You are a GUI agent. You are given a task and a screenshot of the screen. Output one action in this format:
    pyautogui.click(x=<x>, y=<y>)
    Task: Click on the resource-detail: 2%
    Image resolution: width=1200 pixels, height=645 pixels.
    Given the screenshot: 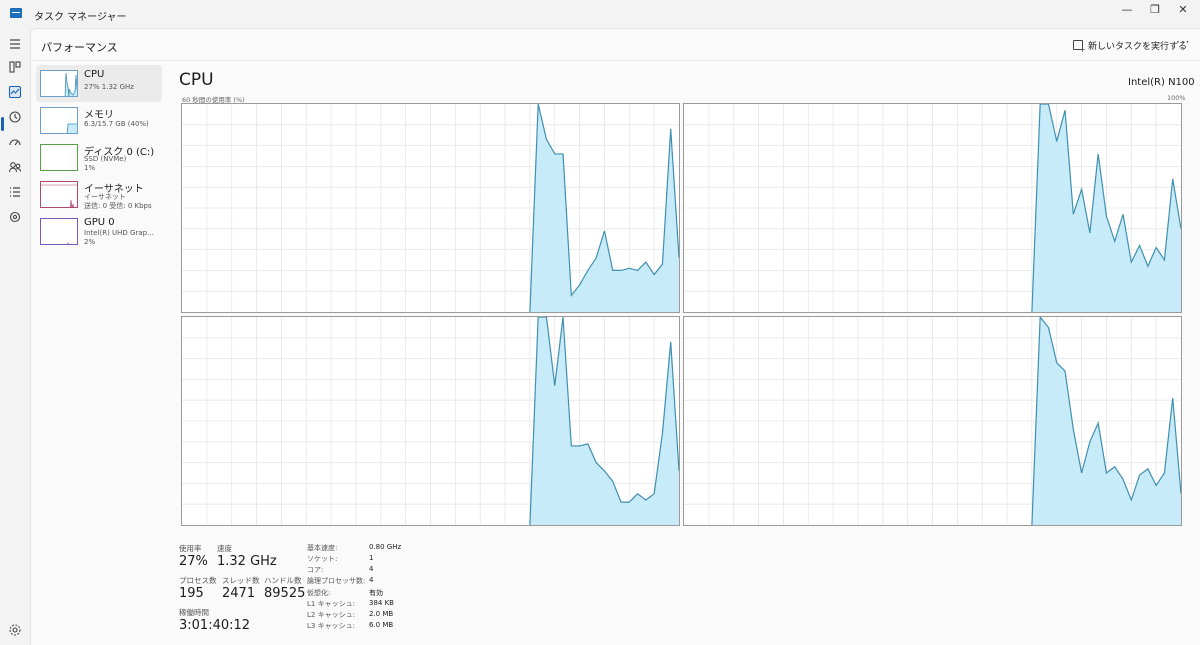 What is the action you would take?
    pyautogui.click(x=90, y=242)
    